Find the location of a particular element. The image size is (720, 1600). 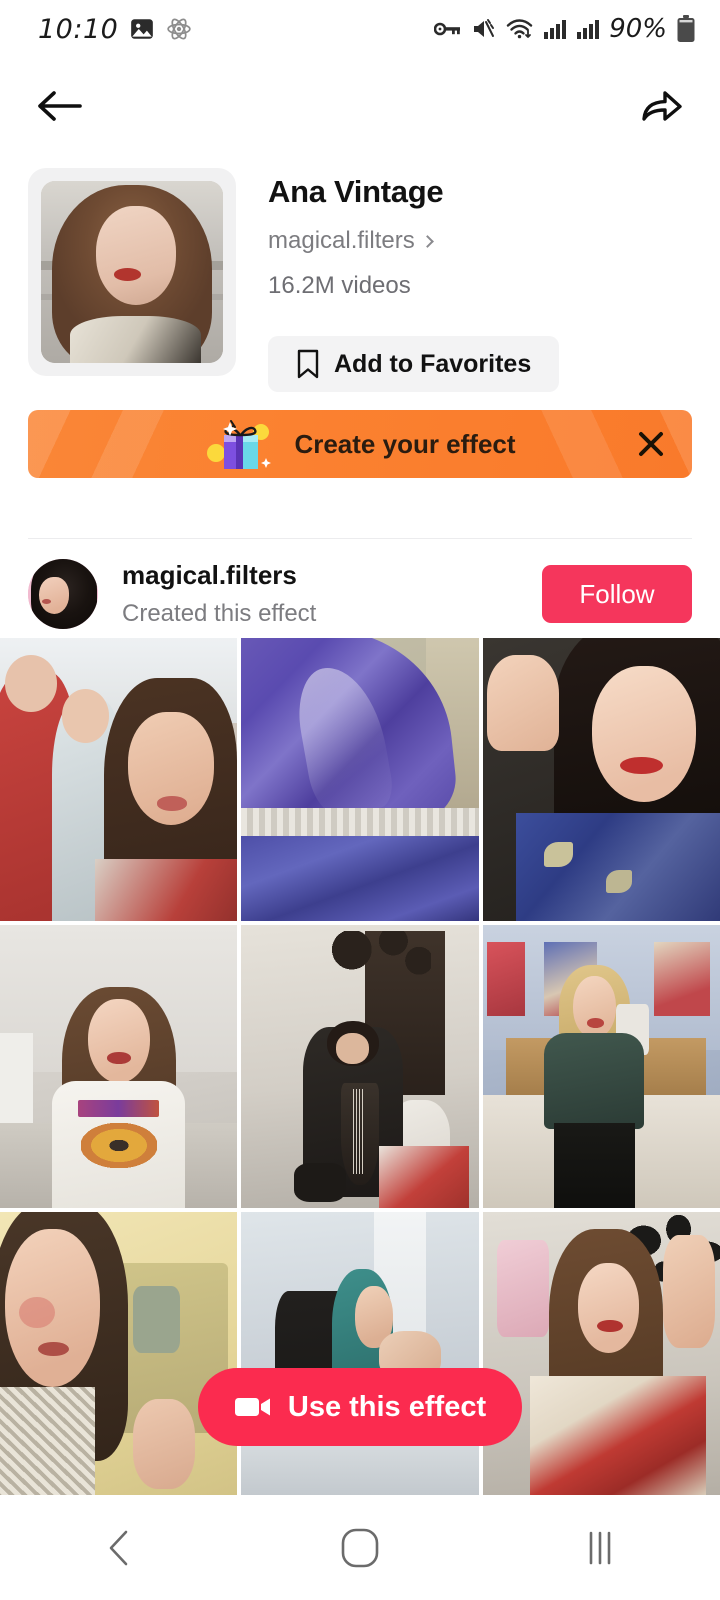

nav-recents-button is located at coordinates (600, 1548).